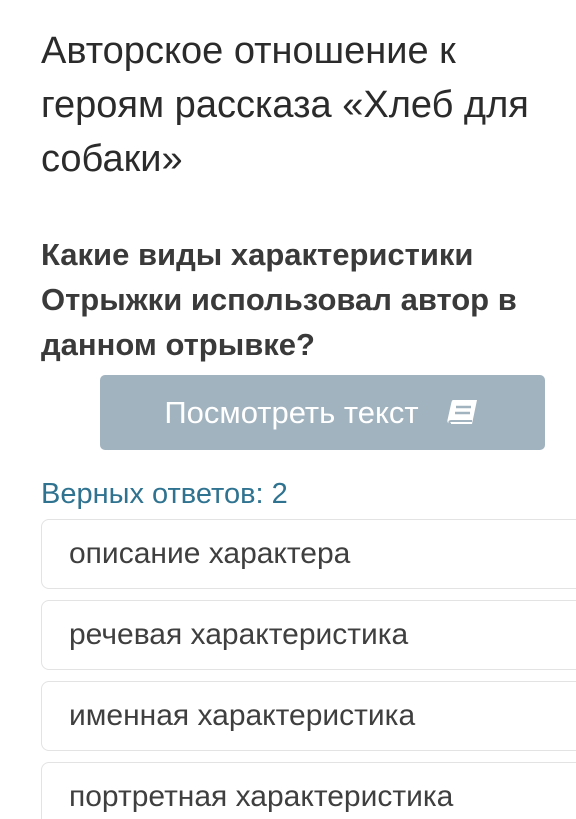  Describe the element at coordinates (308, 790) in the screenshot. I see `answer-option: портретная характеристика` at that location.